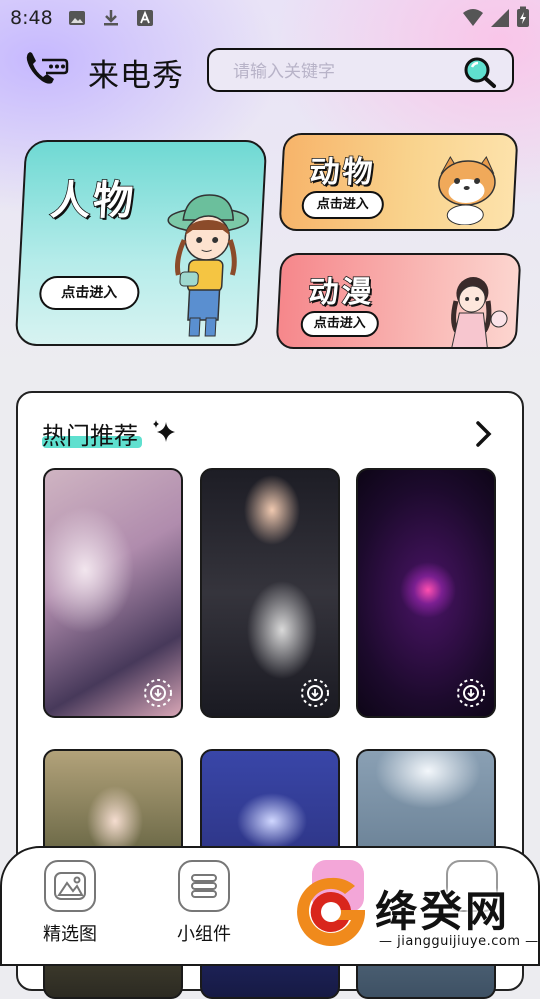 This screenshot has height=999, width=540. Describe the element at coordinates (473, 17) in the screenshot. I see `wifi-icon` at that location.